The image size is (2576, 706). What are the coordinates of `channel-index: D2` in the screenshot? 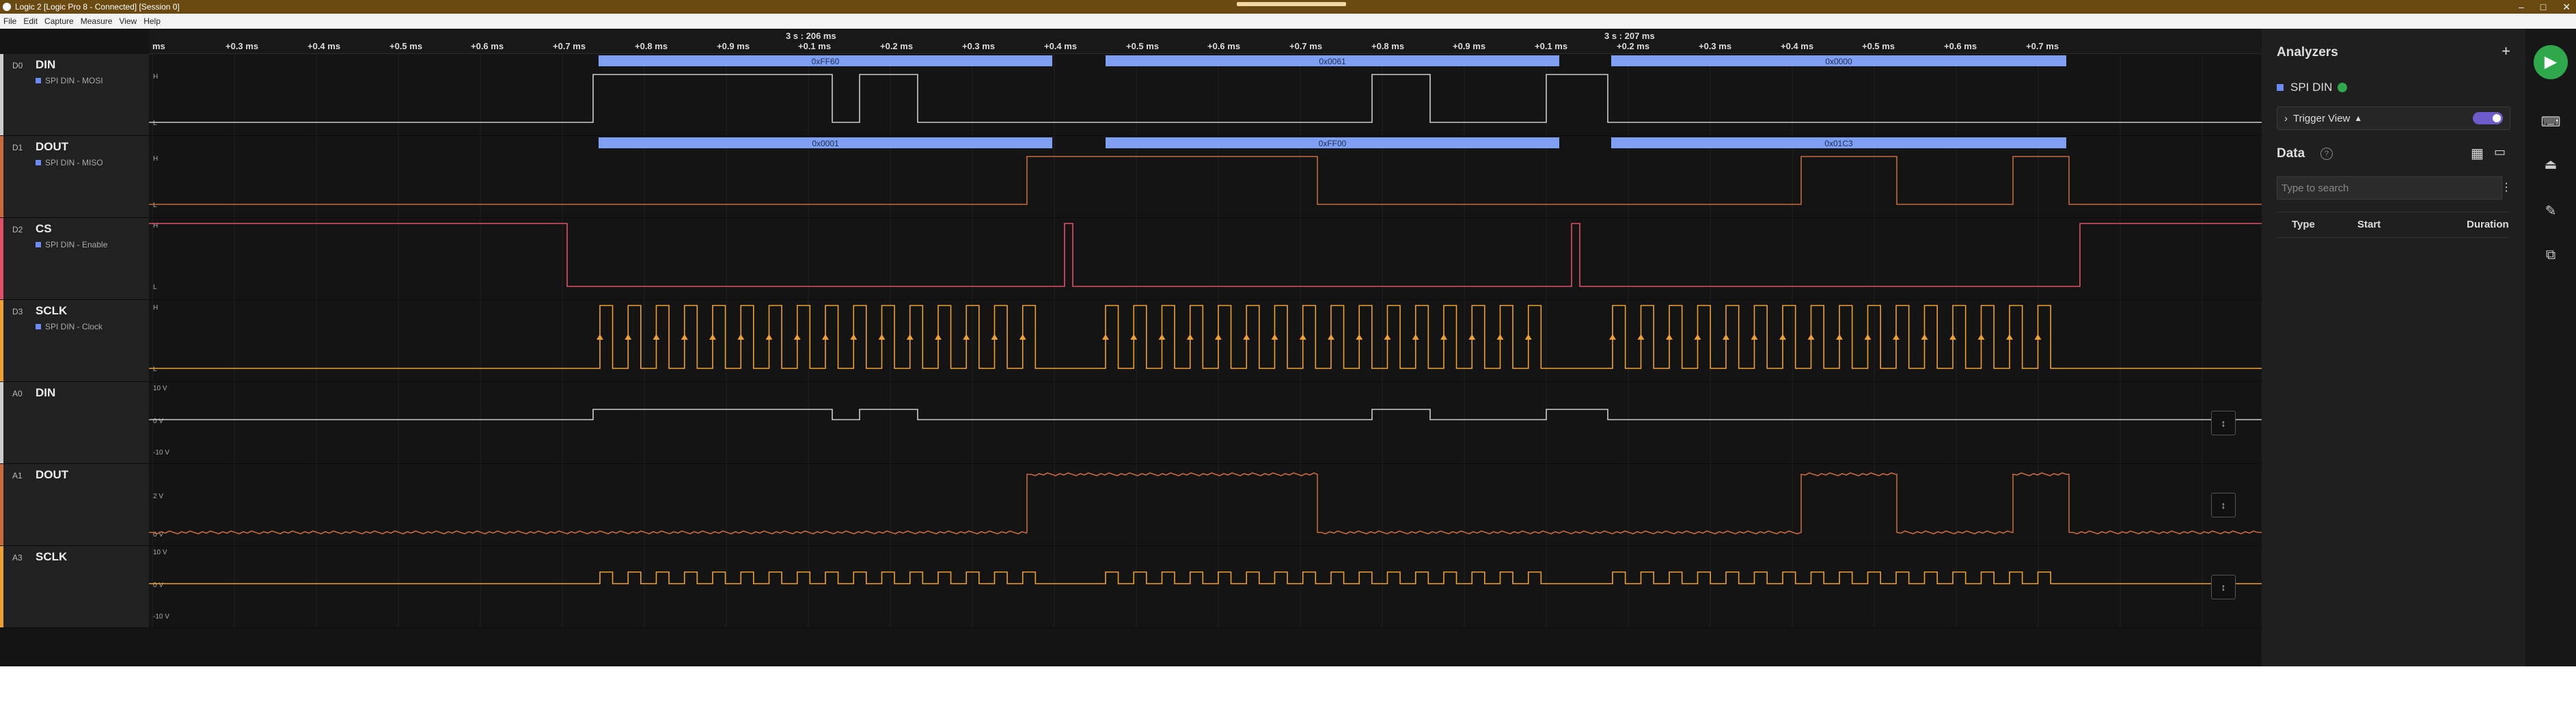 It's located at (17, 229).